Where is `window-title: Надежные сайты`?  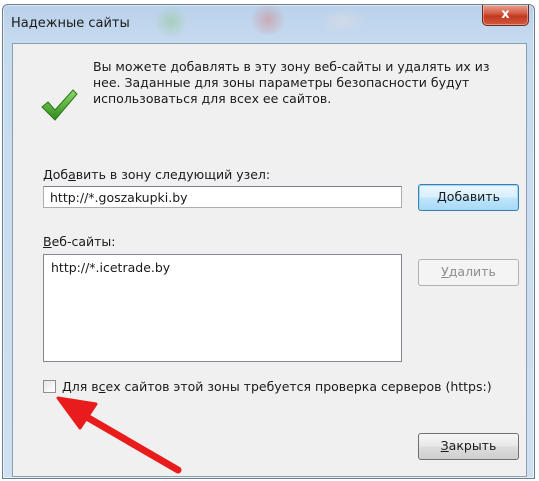 window-title: Надежные сайты is located at coordinates (70, 23).